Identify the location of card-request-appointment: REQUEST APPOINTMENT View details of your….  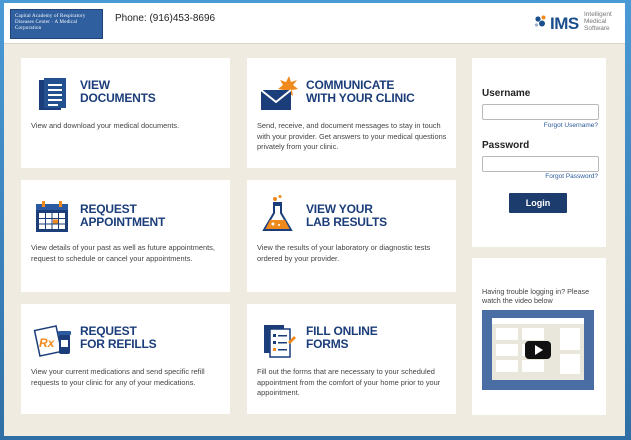
(125, 236).